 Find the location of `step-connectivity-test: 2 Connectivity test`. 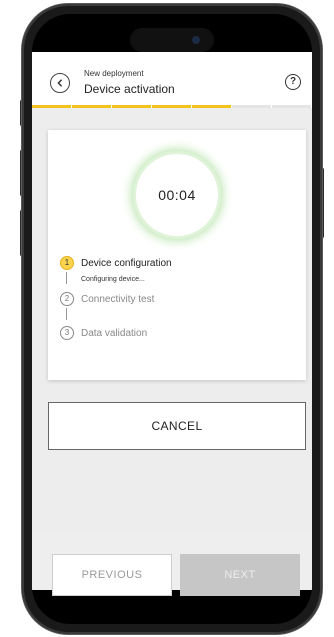

step-connectivity-test: 2 Connectivity test is located at coordinates (107, 299).